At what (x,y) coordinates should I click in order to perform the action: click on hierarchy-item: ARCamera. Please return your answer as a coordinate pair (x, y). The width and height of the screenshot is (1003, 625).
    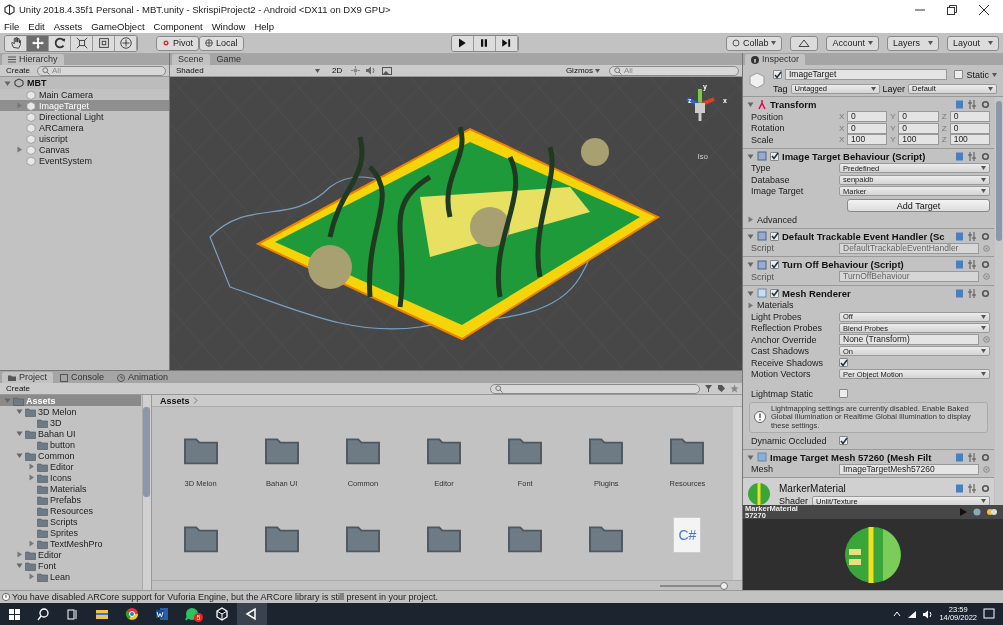
    Looking at the image, I should click on (84, 127).